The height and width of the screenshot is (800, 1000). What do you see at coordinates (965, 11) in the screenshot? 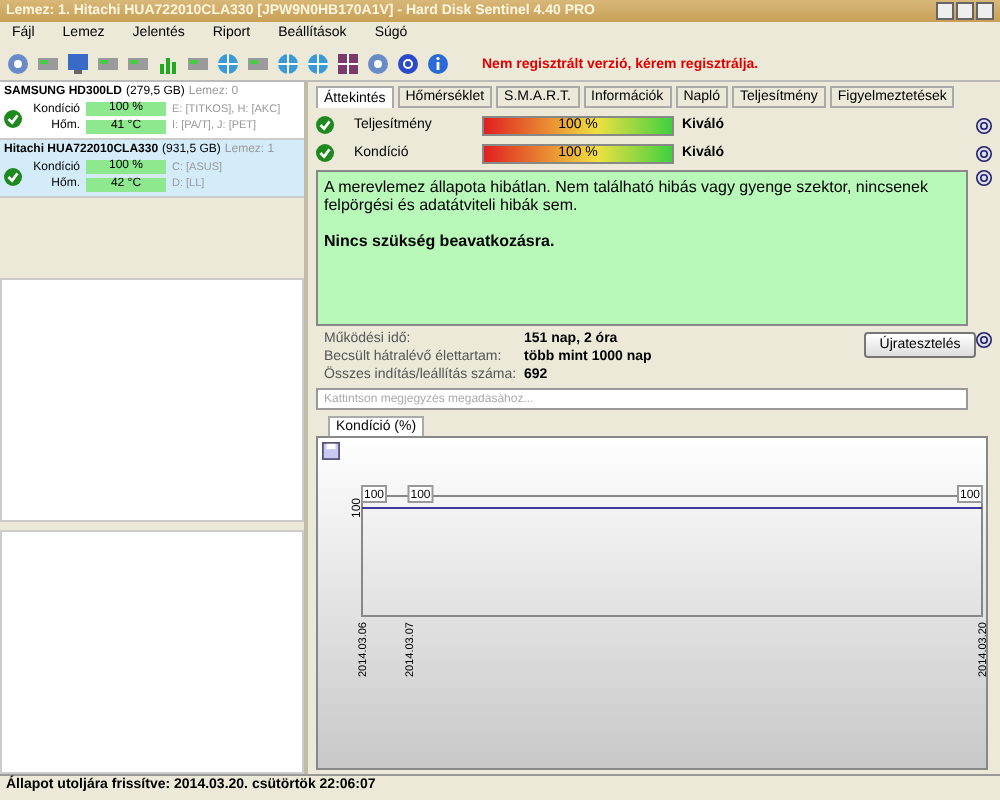
I see `maximize-button` at bounding box center [965, 11].